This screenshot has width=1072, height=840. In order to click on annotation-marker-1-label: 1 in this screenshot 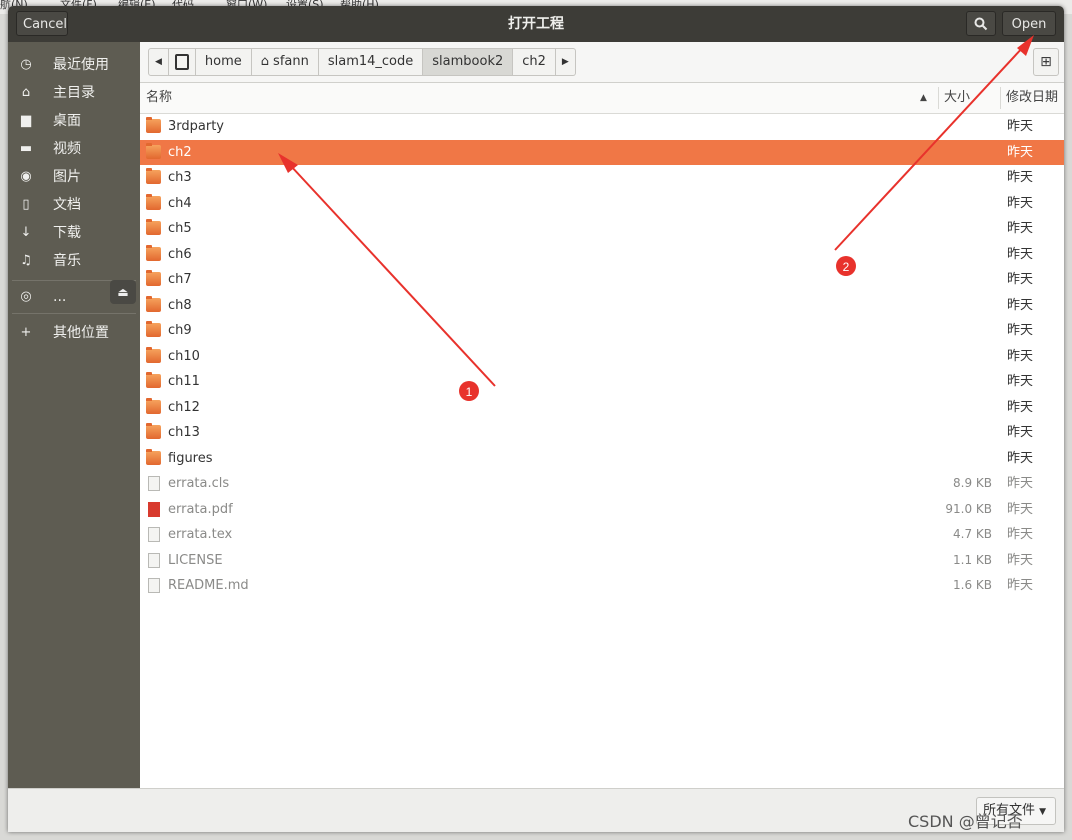, I will do `click(469, 392)`.